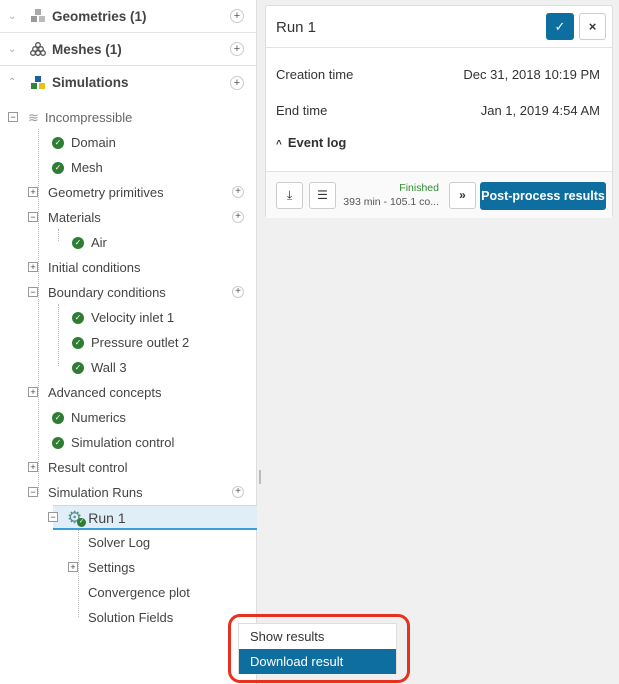 The width and height of the screenshot is (619, 684). What do you see at coordinates (12, 82) in the screenshot?
I see `chevron-up-icon: ⌃` at bounding box center [12, 82].